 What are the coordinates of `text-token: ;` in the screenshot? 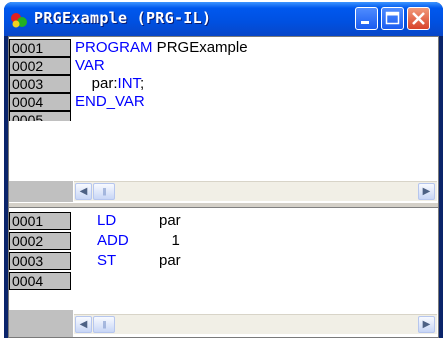 It's located at (142, 83).